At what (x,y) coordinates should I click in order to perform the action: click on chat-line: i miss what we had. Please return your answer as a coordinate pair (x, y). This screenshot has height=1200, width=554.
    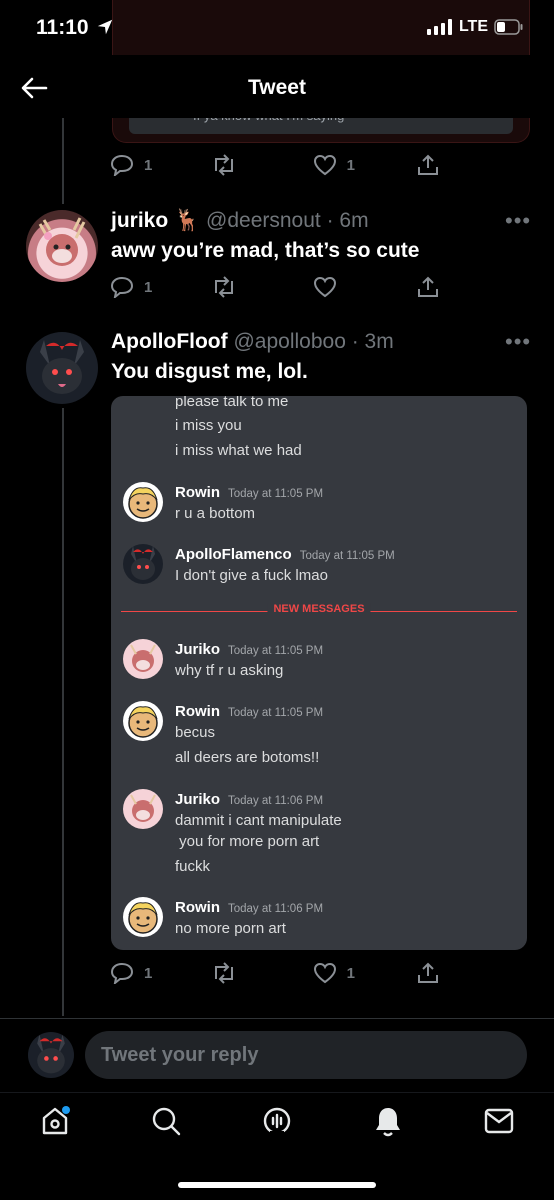
    Looking at the image, I should click on (238, 450).